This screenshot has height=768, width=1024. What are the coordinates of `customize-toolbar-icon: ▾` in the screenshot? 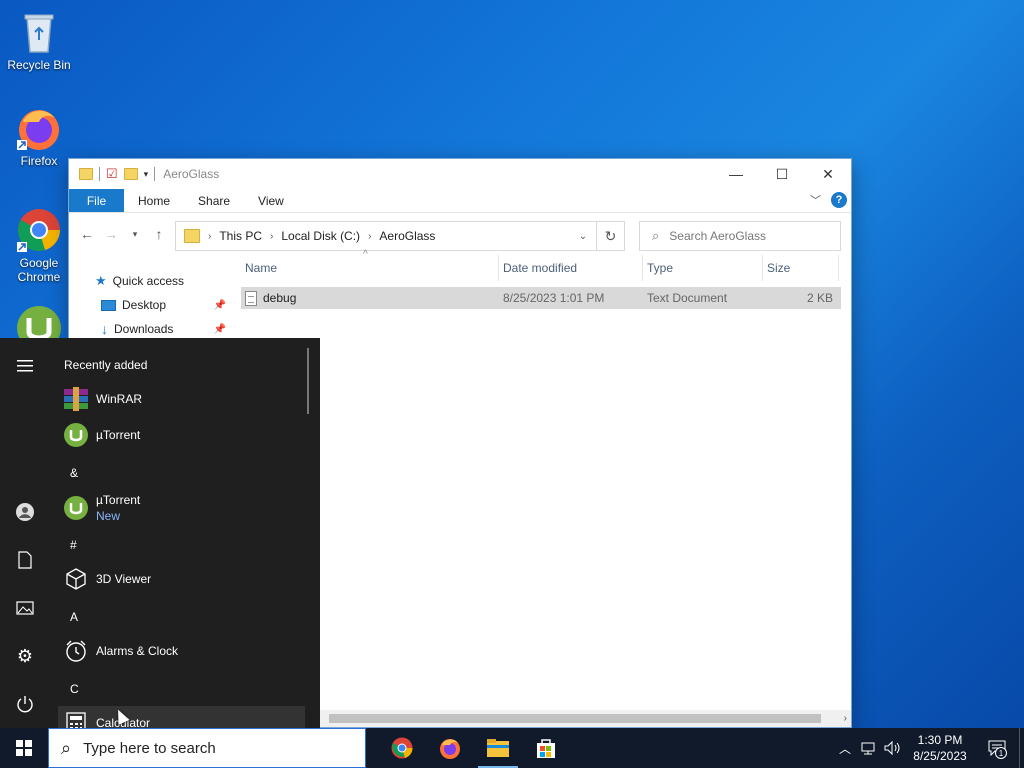 It's located at (146, 174).